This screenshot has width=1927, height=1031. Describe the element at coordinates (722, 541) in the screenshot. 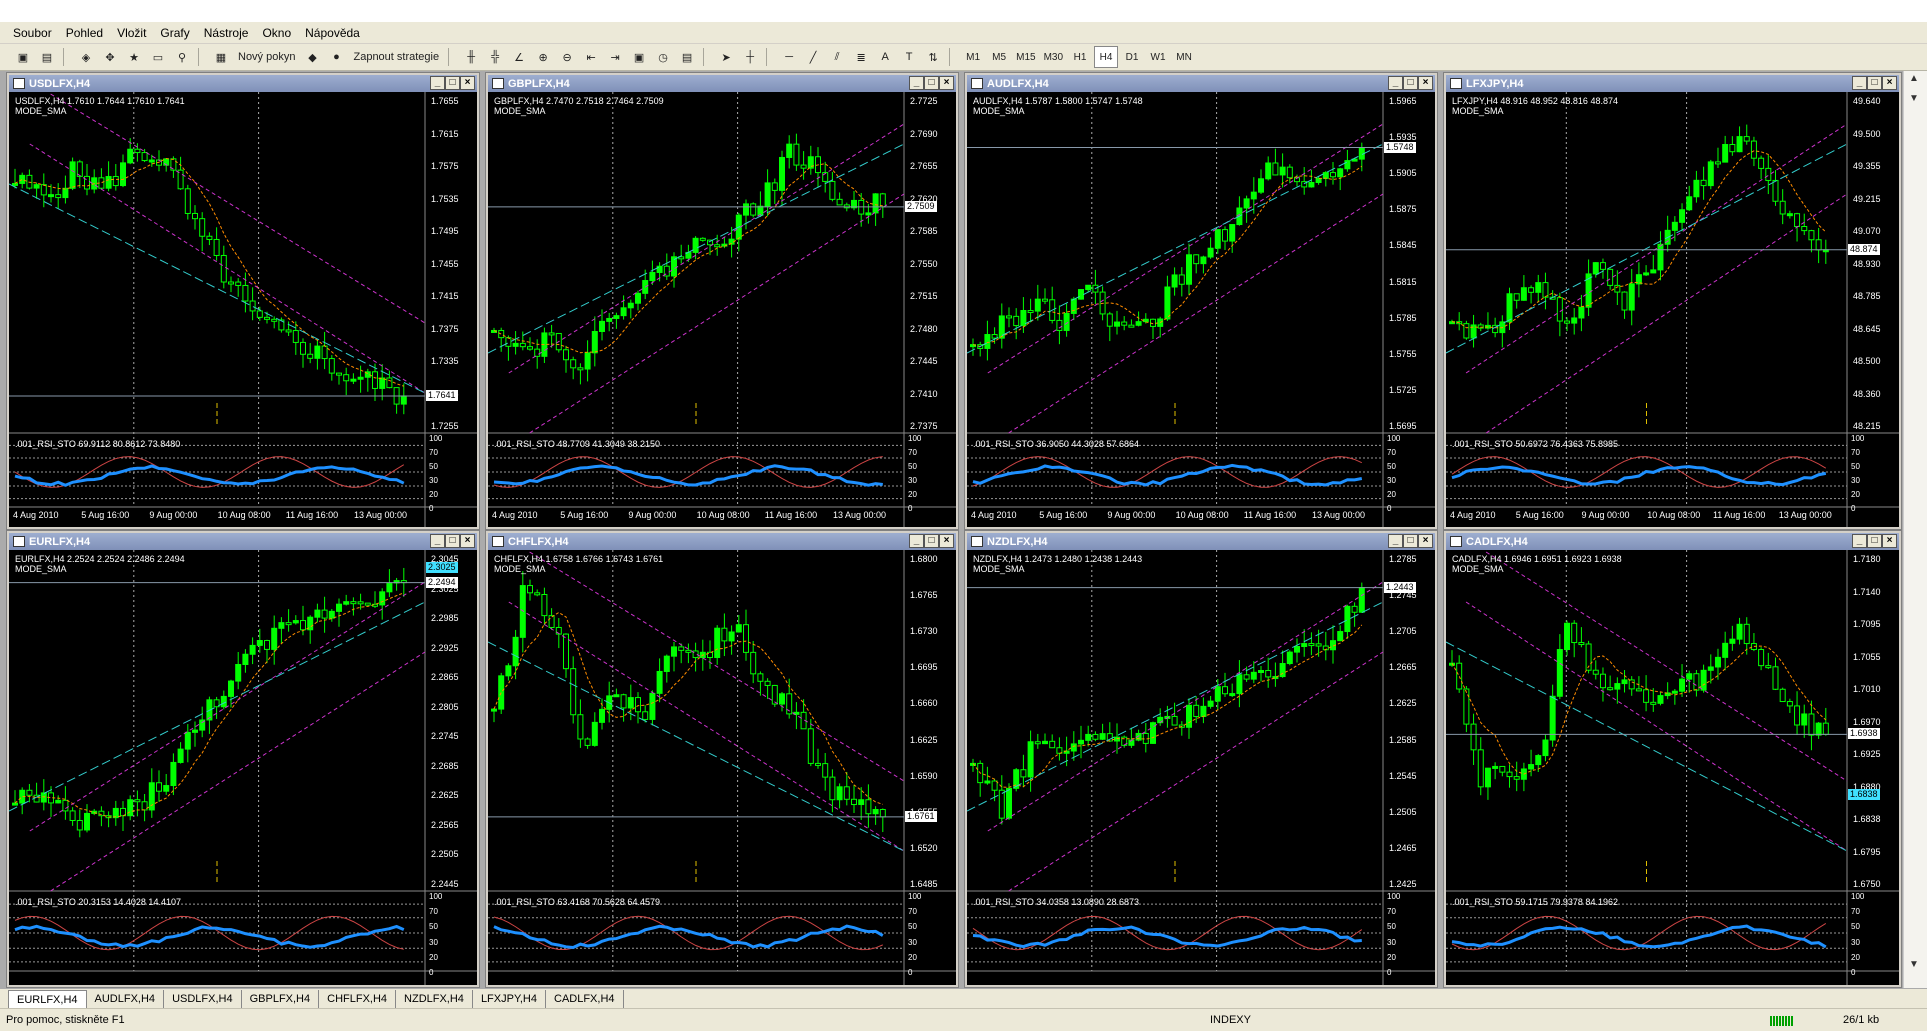

I see `chart-window-titlebar: CHFLFX,H4 _ □ ×` at that location.